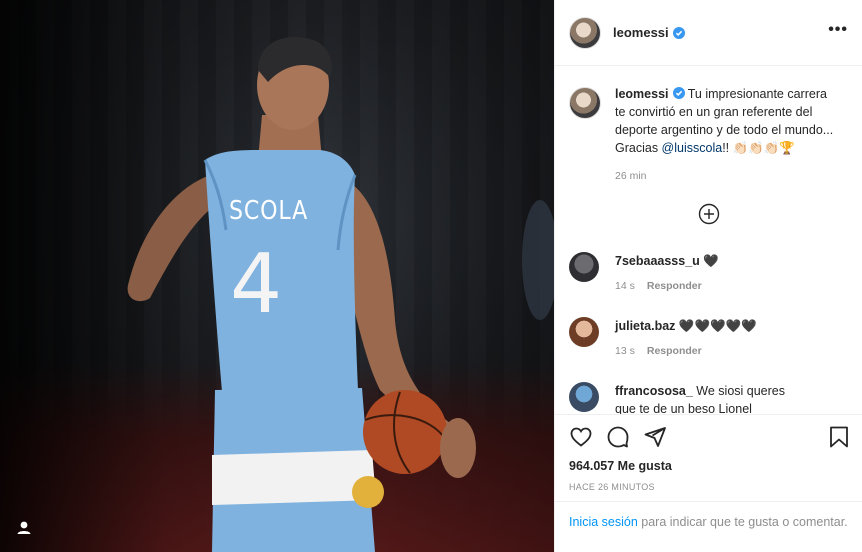  What do you see at coordinates (585, 103) in the screenshot?
I see `caption-avatar` at bounding box center [585, 103].